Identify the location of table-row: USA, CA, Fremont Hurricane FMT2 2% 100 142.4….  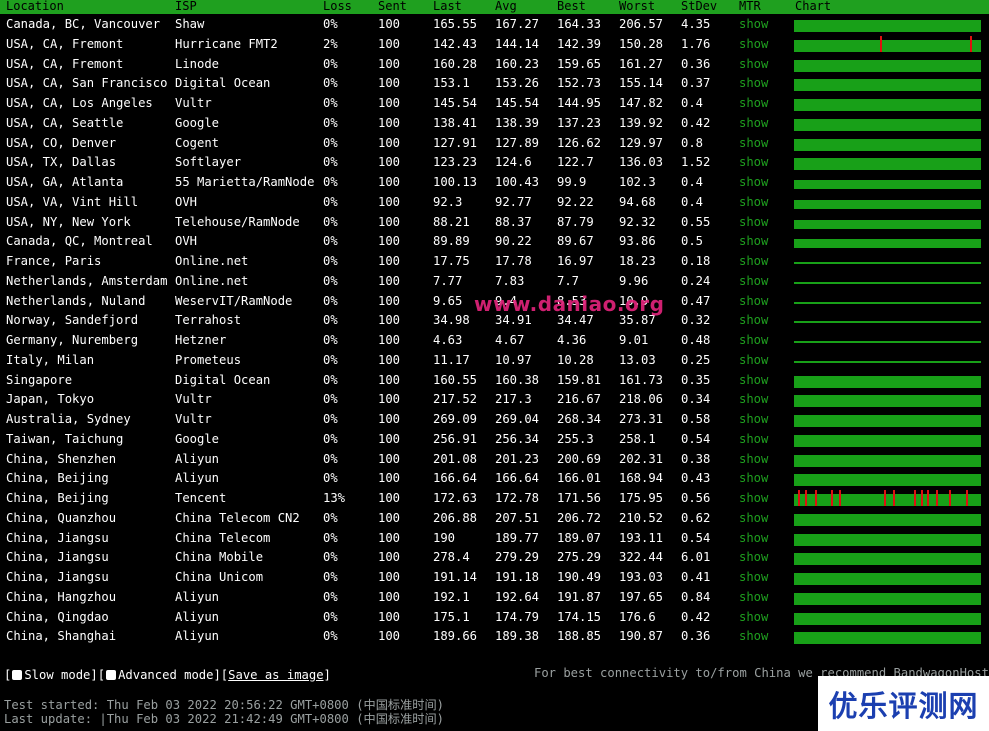
(494, 44).